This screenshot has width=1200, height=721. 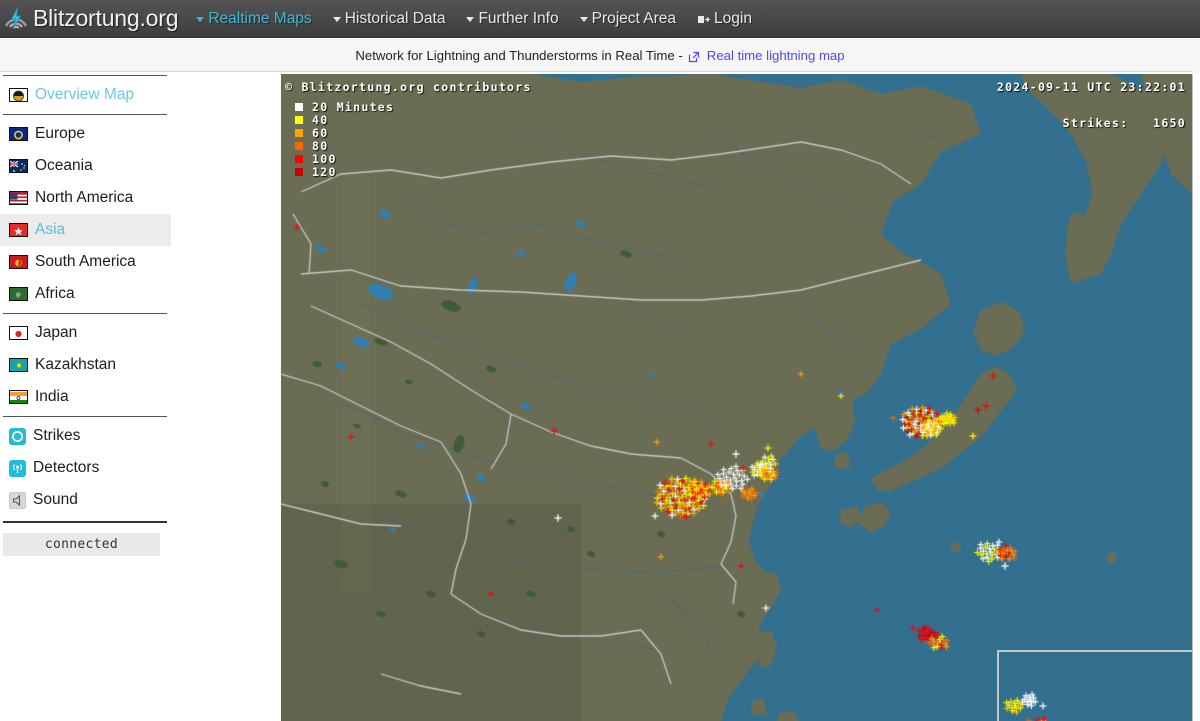 I want to click on flag-europe-icon, so click(x=18, y=134).